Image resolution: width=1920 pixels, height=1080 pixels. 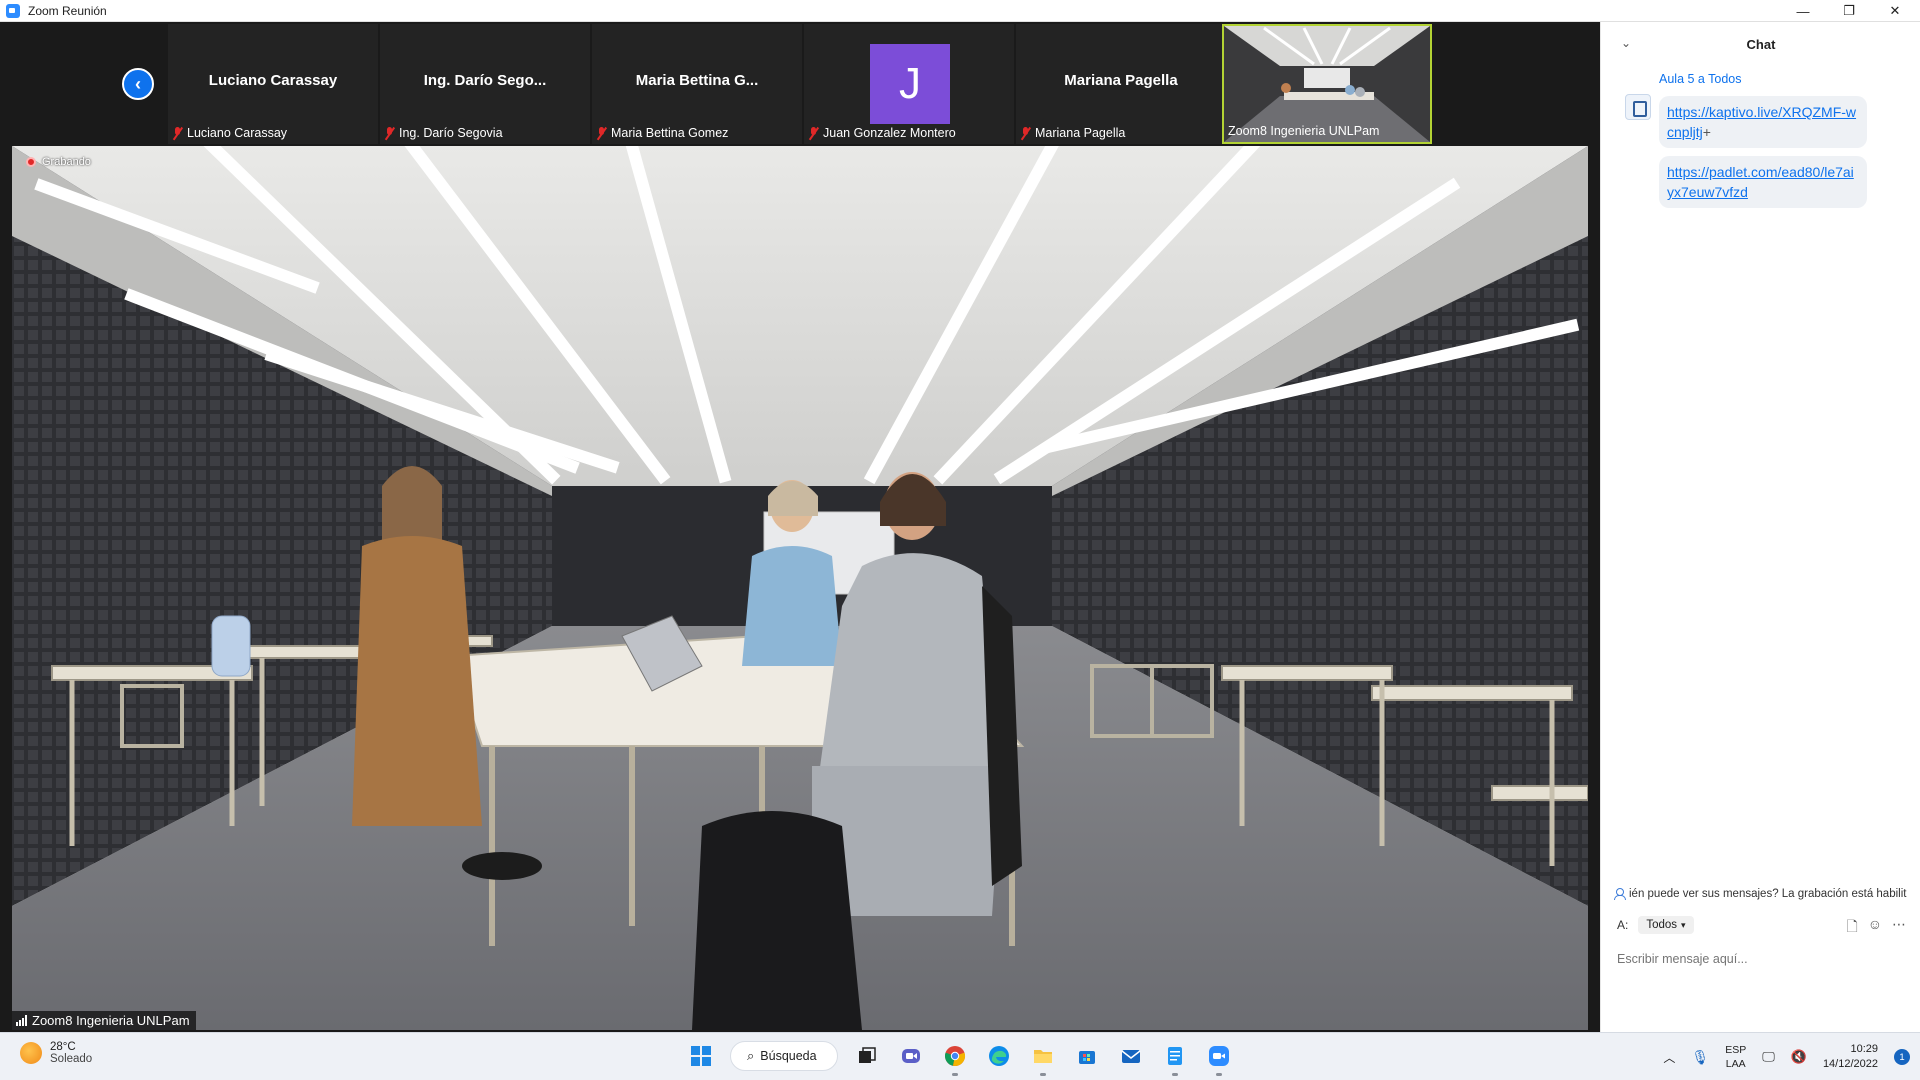 I want to click on zoom-icon, so click(x=1219, y=1056).